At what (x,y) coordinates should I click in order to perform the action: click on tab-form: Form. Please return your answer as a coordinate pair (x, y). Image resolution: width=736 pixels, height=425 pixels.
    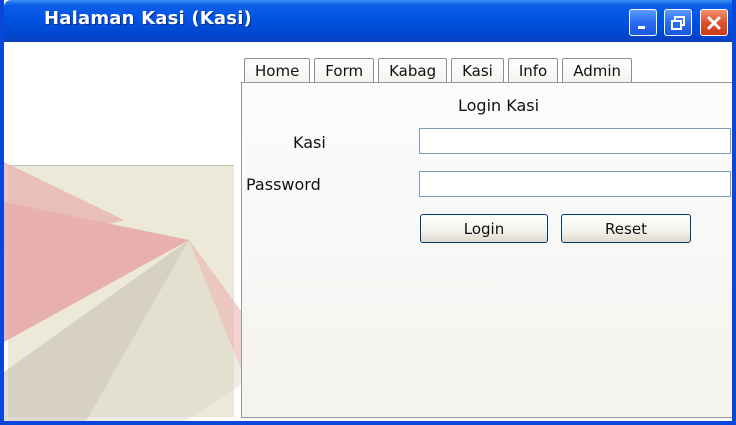
    Looking at the image, I should click on (344, 70).